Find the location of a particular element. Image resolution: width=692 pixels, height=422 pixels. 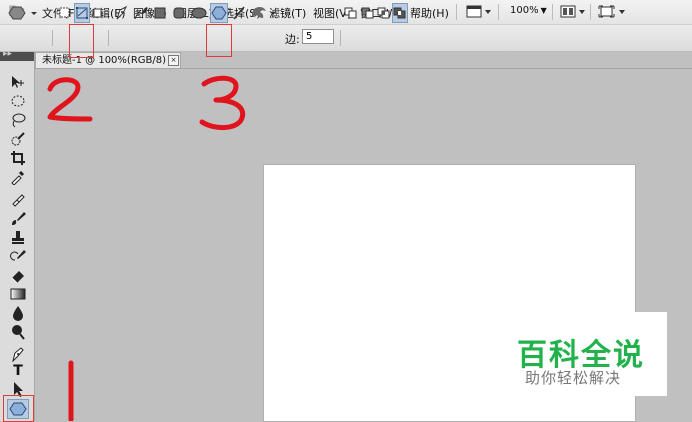

rectangle-shape-icon is located at coordinates (160, 13).